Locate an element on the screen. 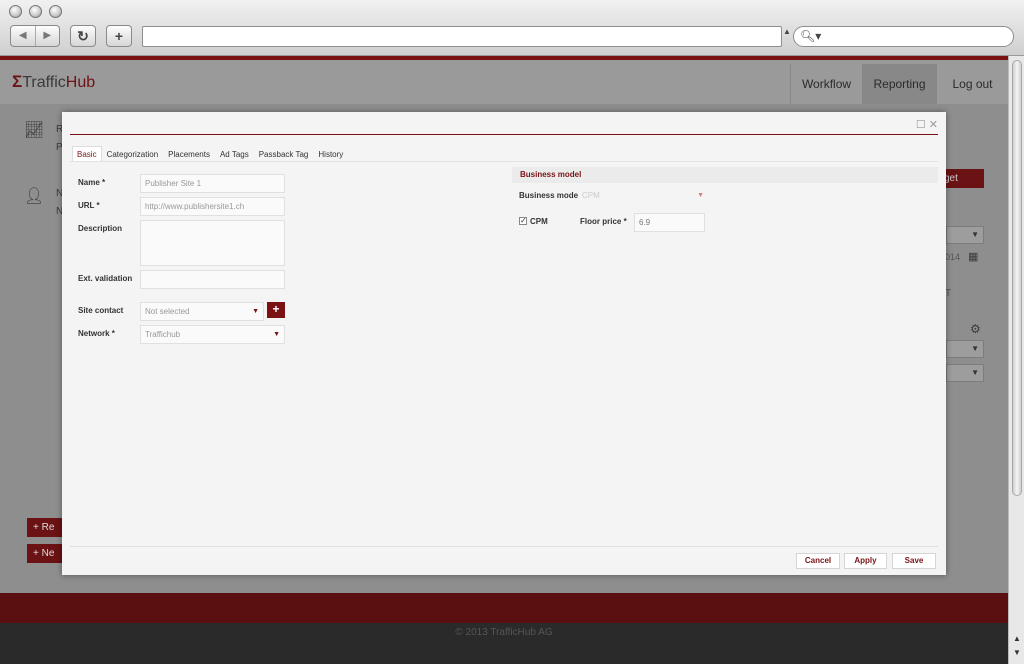  bg-new-button: + Ne is located at coordinates (47, 553).